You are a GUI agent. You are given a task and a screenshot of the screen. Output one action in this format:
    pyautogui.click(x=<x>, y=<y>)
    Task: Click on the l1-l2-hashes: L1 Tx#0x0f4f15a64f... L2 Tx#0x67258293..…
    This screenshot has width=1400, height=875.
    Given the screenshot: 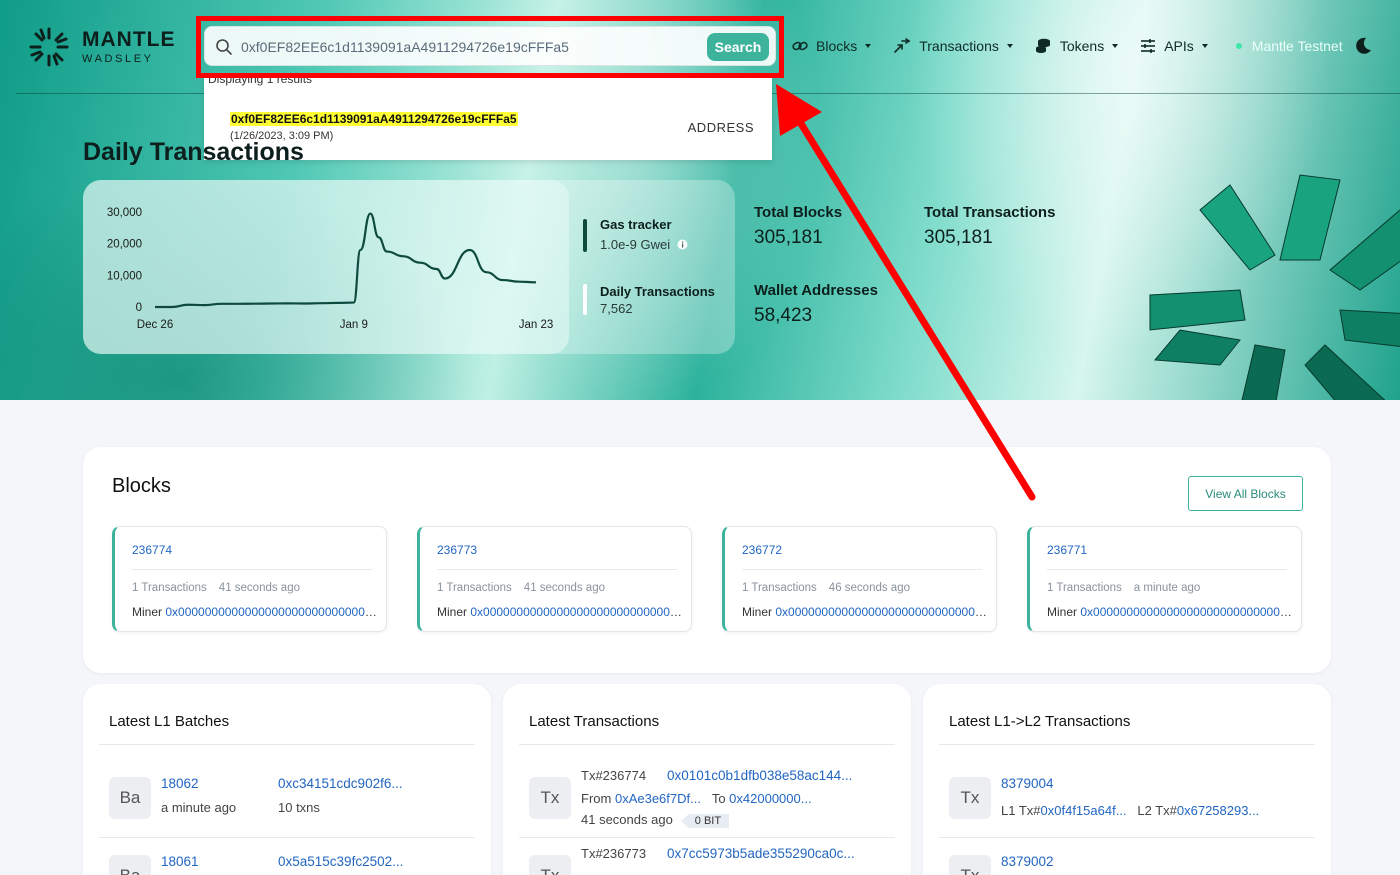 What is the action you would take?
    pyautogui.click(x=1130, y=810)
    